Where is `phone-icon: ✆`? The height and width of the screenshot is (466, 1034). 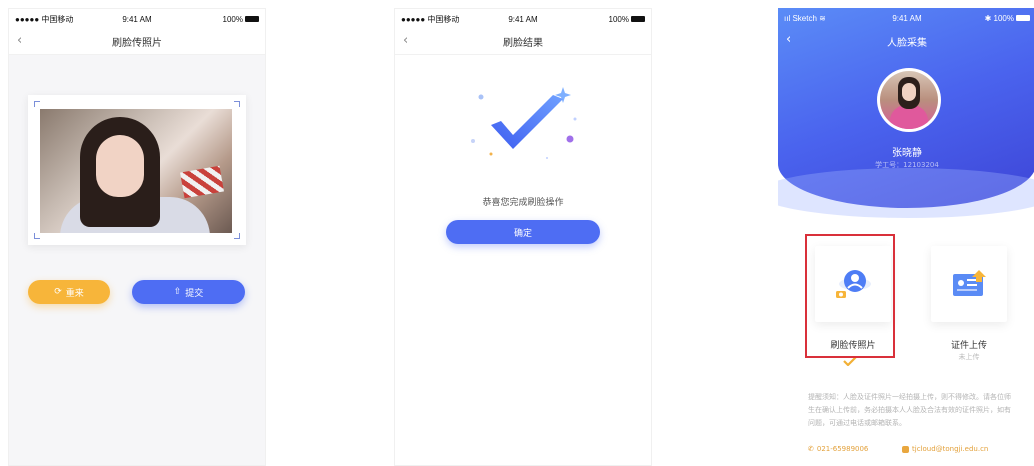
phone-icon: ✆ is located at coordinates (811, 449).